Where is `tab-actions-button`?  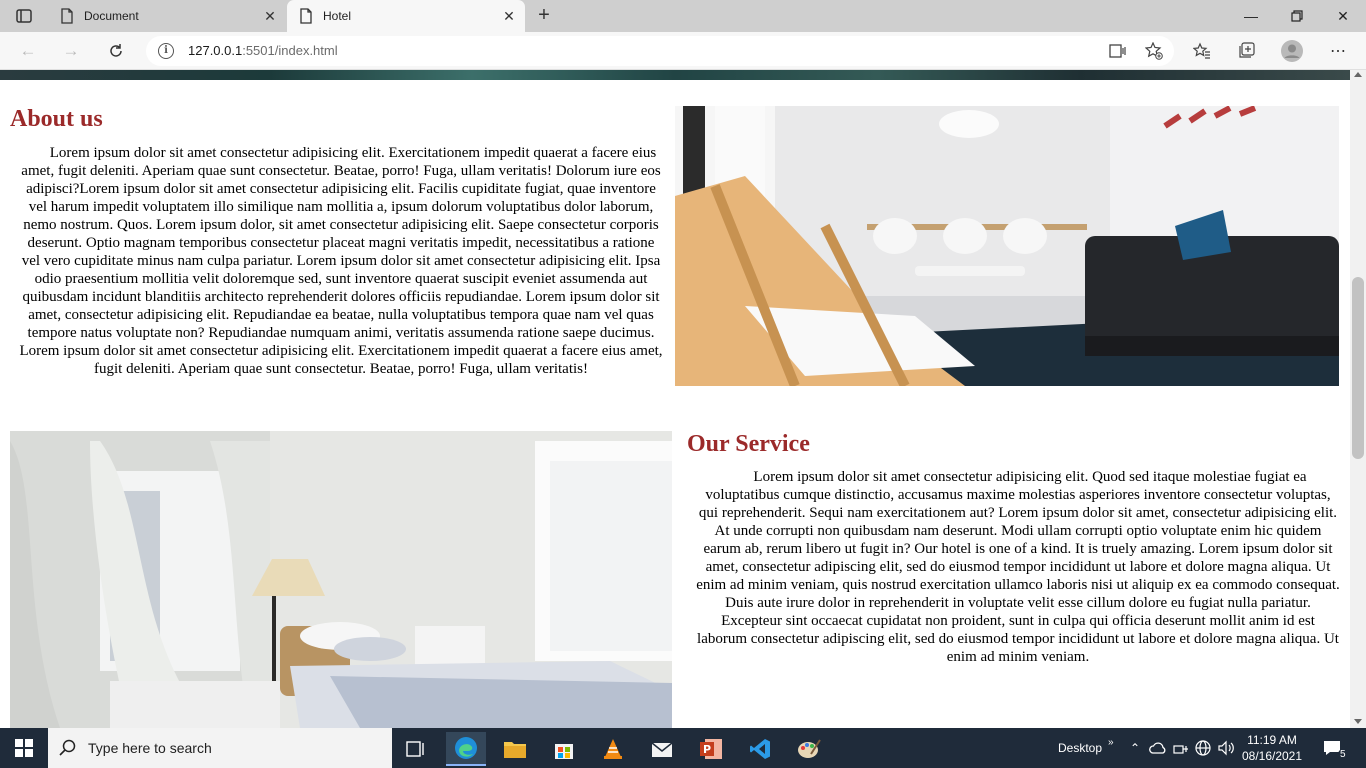
tab-actions-button is located at coordinates (24, 16).